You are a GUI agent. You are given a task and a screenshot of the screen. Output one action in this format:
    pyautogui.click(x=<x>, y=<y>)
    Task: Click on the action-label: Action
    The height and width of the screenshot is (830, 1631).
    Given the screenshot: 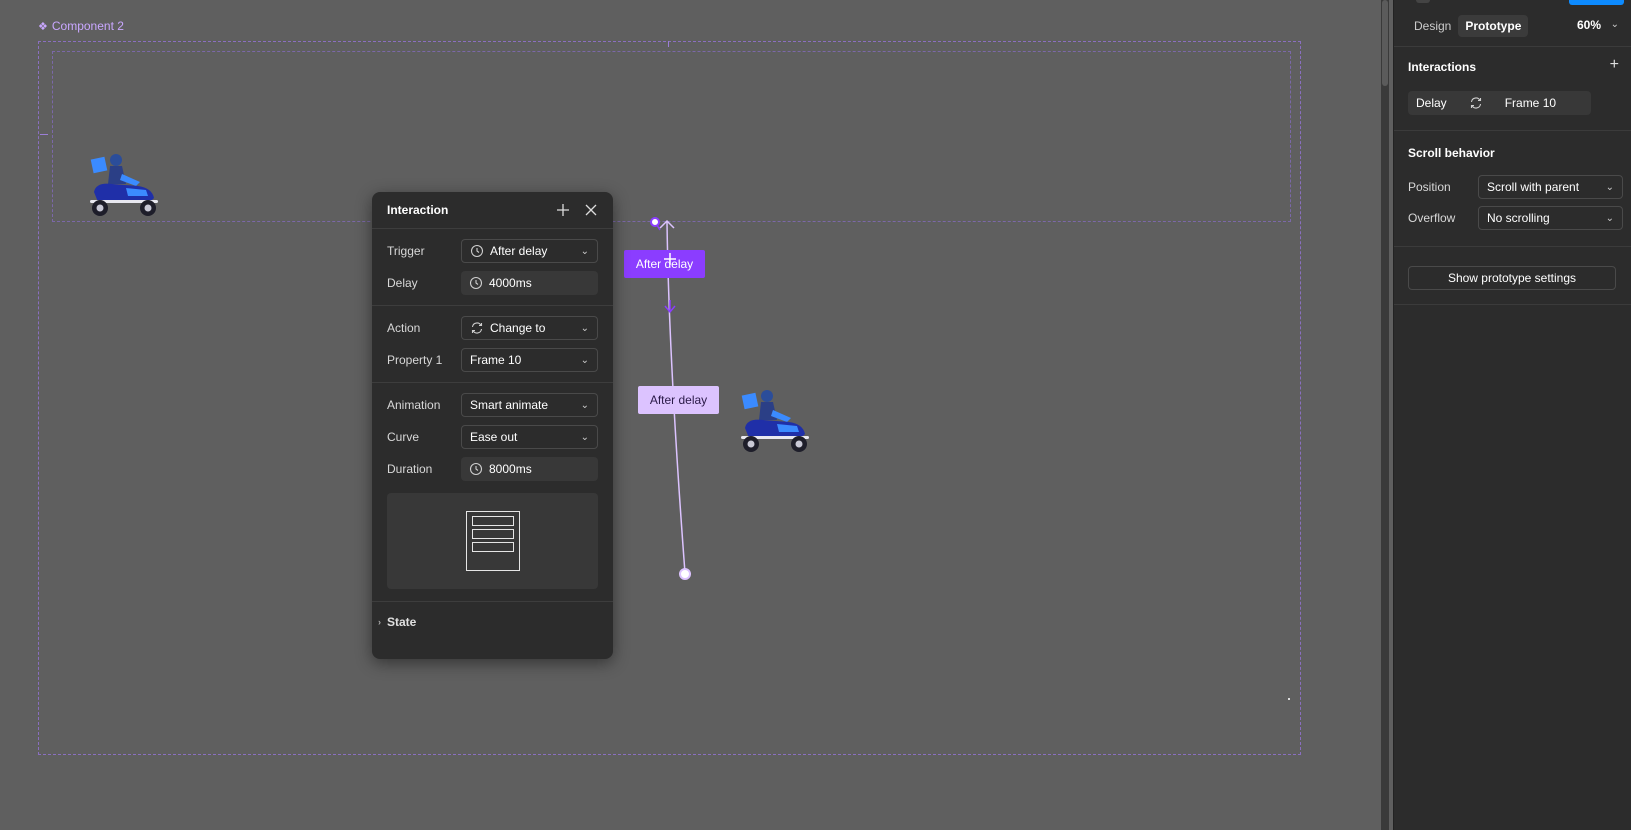 What is the action you would take?
    pyautogui.click(x=404, y=328)
    